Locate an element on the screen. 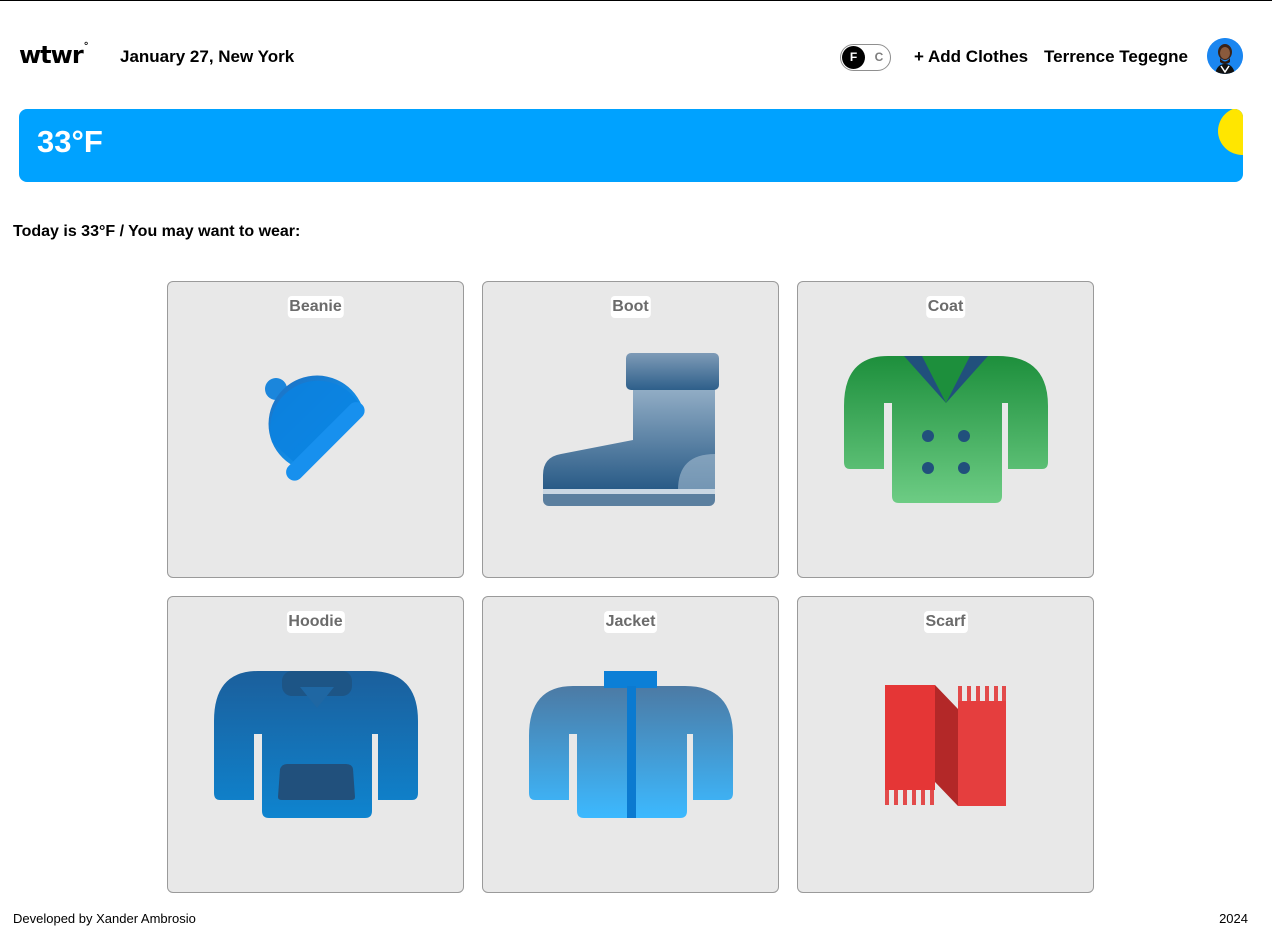 The height and width of the screenshot is (947, 1272). item-card-label: Beanie is located at coordinates (315, 307).